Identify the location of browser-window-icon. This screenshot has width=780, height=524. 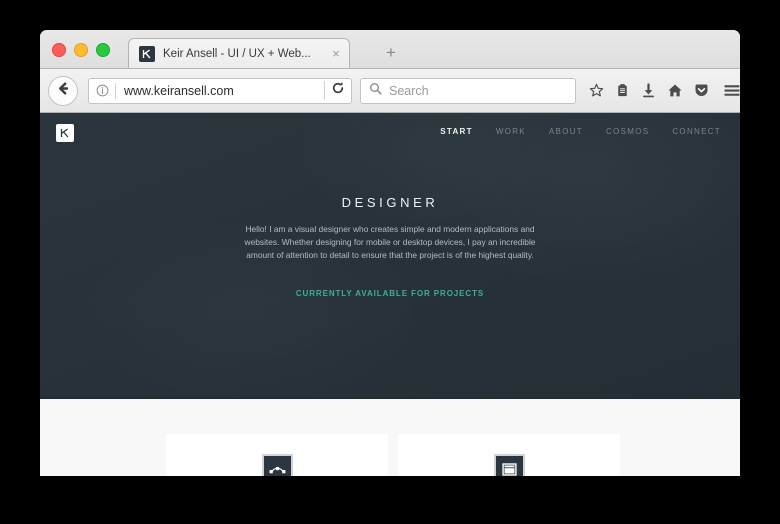
(509, 465).